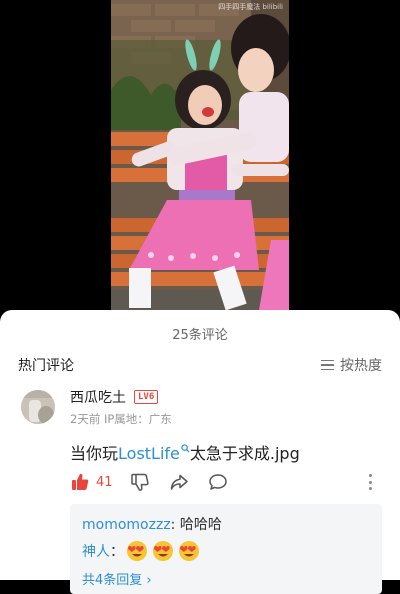  I want to click on share-icon, so click(179, 482).